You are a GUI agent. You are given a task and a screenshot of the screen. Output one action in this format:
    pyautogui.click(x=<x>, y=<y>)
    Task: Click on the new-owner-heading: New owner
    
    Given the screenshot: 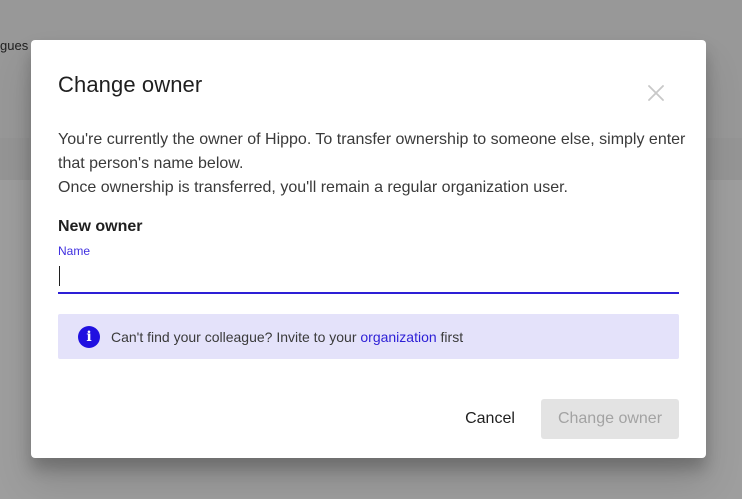 What is the action you would take?
    pyautogui.click(x=100, y=226)
    